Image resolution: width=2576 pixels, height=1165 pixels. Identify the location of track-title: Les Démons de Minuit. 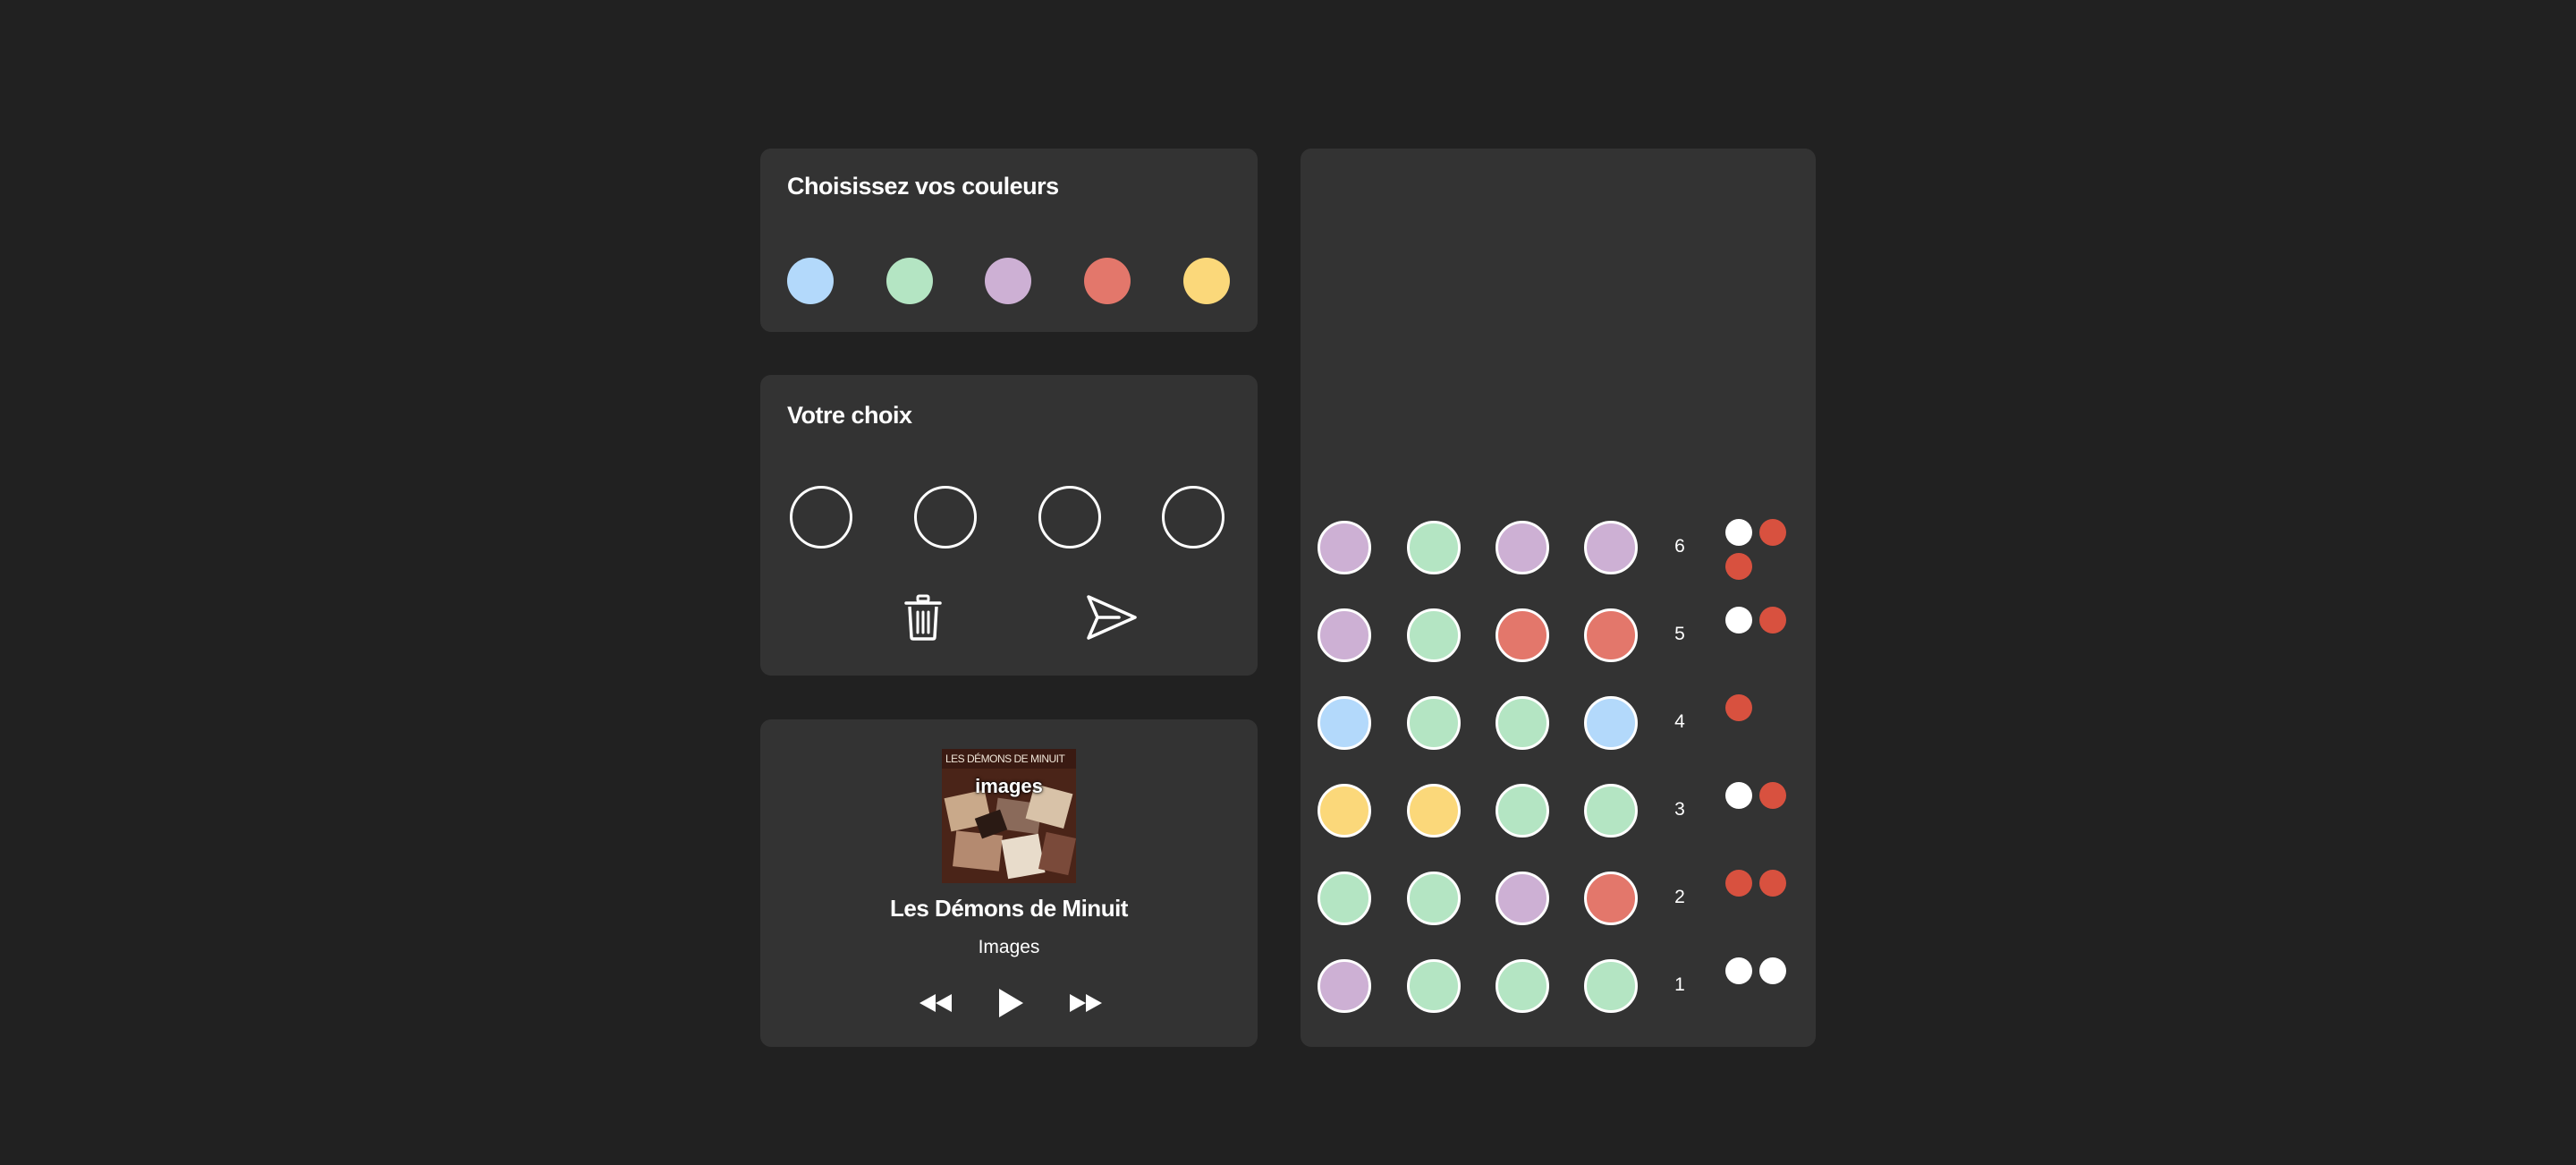
(1009, 908).